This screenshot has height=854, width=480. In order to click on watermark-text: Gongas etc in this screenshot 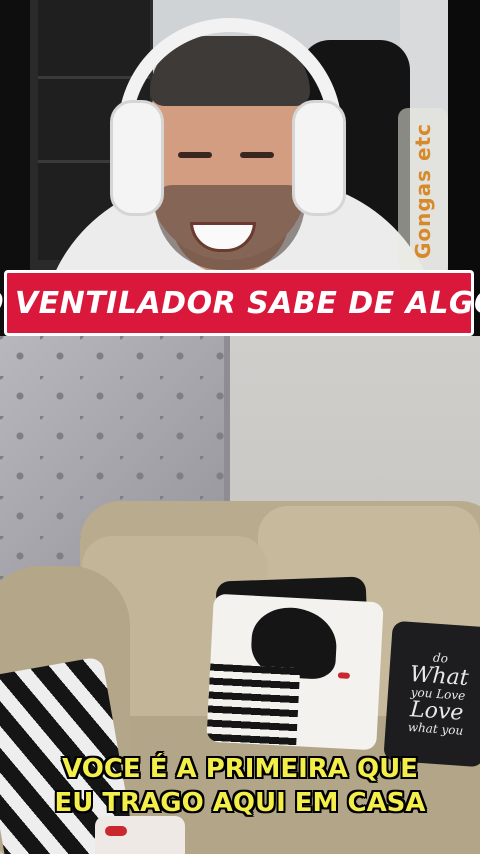, I will do `click(423, 190)`.